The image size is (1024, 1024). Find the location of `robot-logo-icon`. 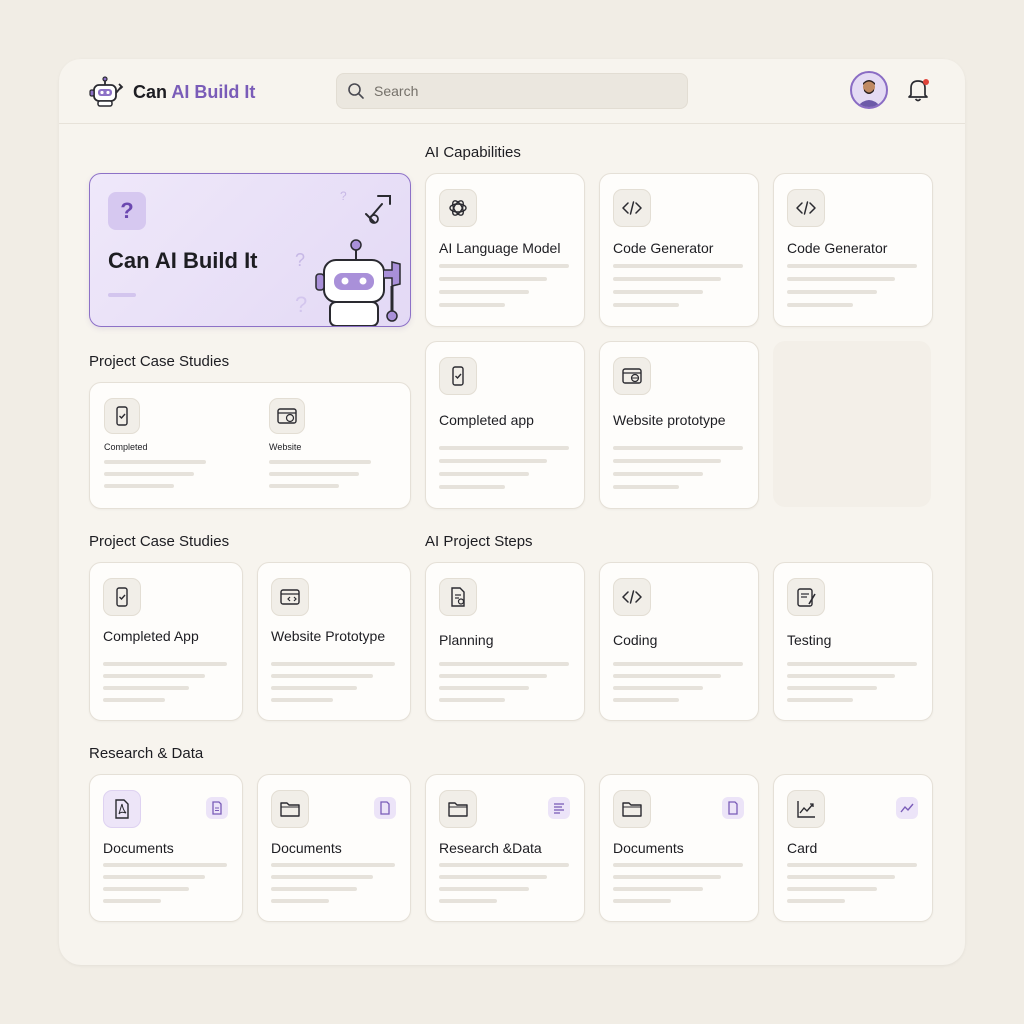

robot-logo-icon is located at coordinates (106, 91).